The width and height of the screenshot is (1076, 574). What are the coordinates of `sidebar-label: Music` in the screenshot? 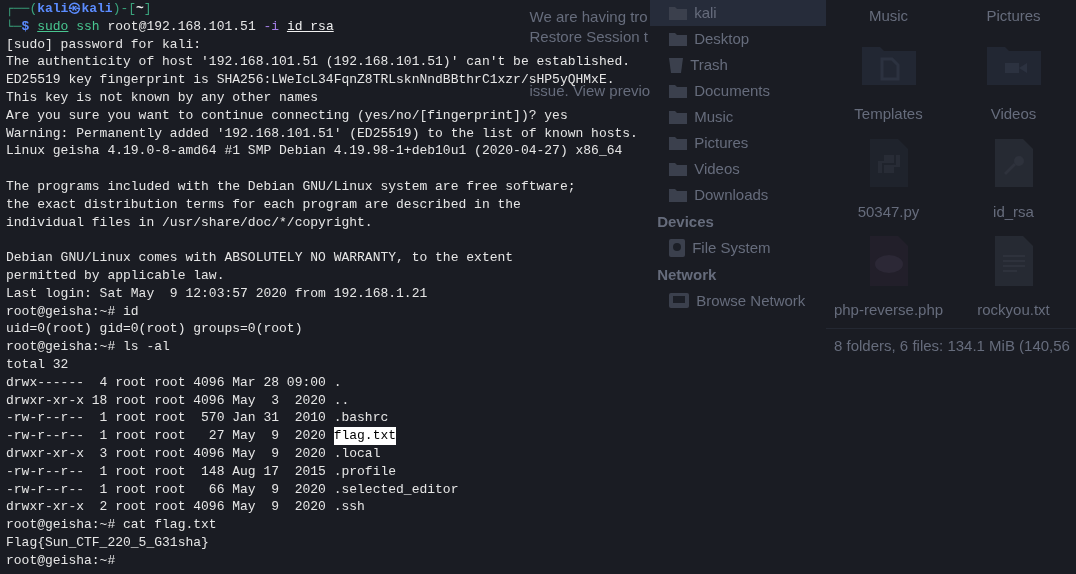 It's located at (714, 116).